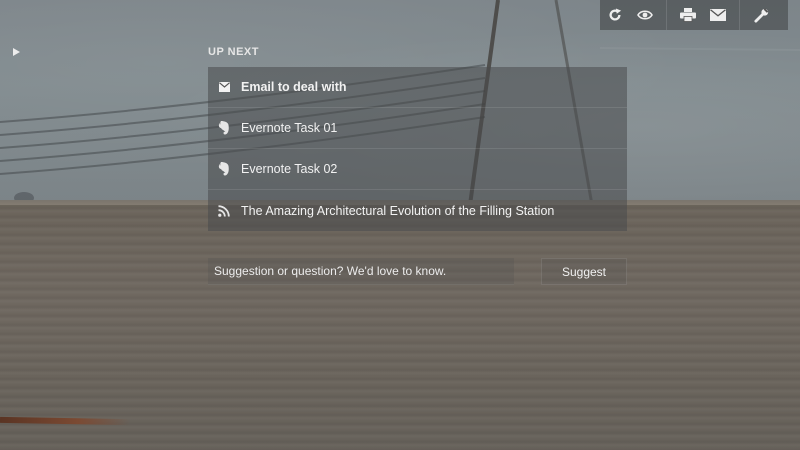 The height and width of the screenshot is (450, 800). I want to click on play-icon, so click(16, 52).